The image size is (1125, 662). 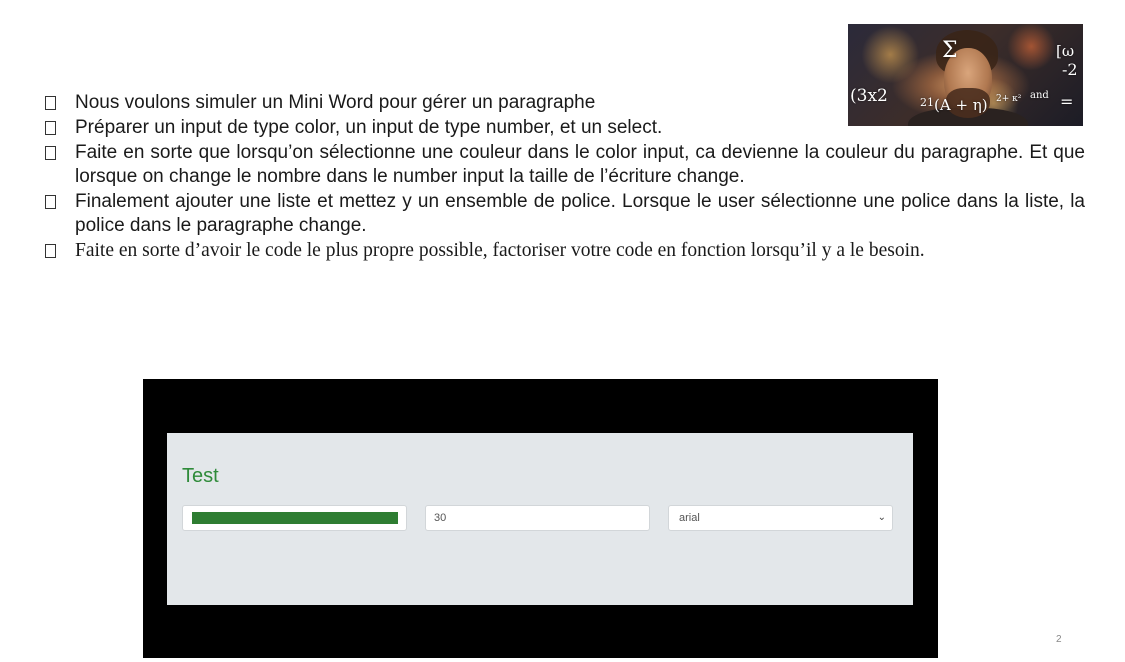 I want to click on meme-equation: -2, so click(x=1070, y=69).